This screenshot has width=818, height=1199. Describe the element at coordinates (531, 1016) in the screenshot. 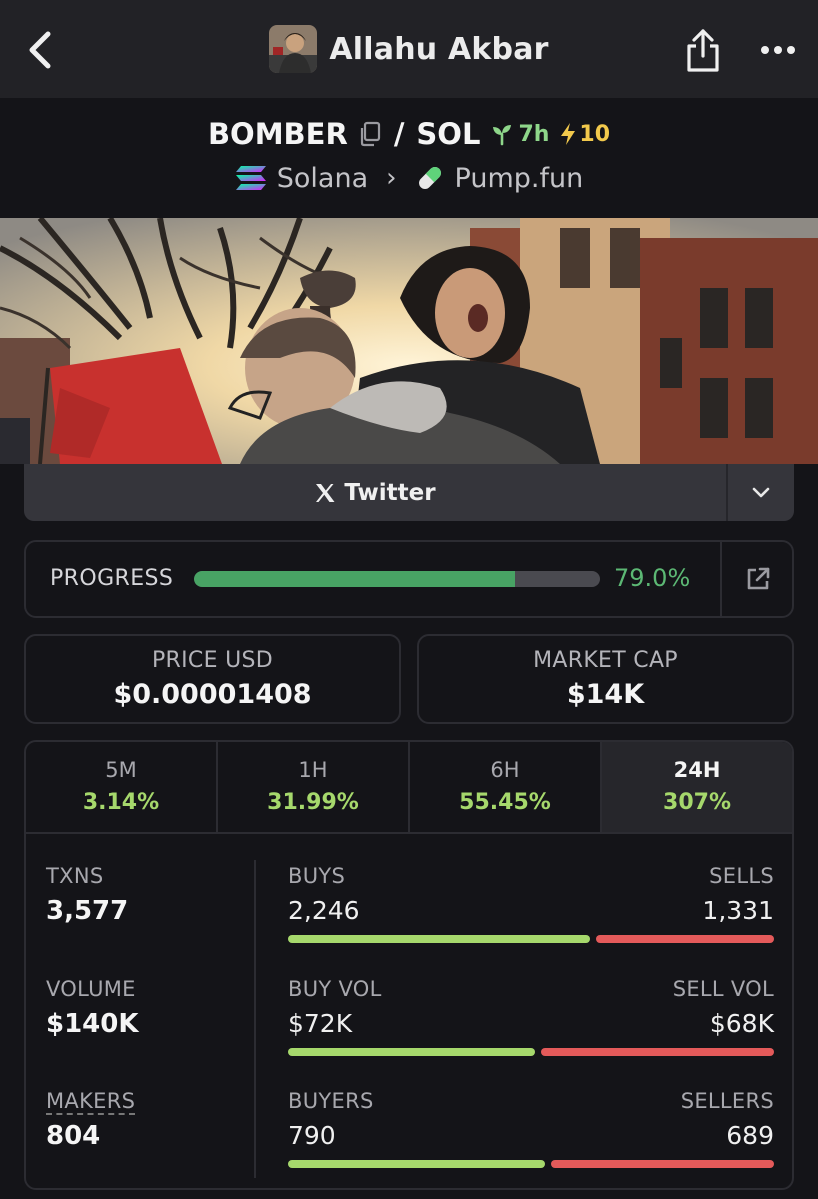

I see `buy-sell-volume-split: BUY VOL SELL VOL $72K $68K` at that location.